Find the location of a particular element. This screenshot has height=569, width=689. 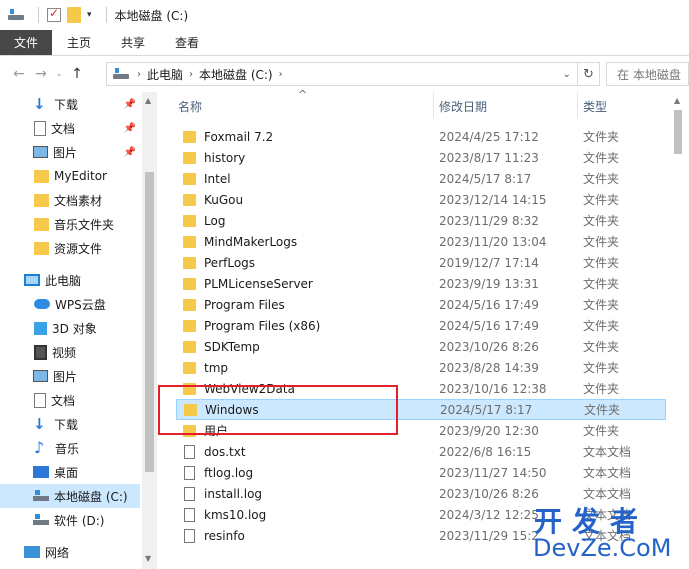

address-dropdown-icon: ⌄ is located at coordinates (567, 74).